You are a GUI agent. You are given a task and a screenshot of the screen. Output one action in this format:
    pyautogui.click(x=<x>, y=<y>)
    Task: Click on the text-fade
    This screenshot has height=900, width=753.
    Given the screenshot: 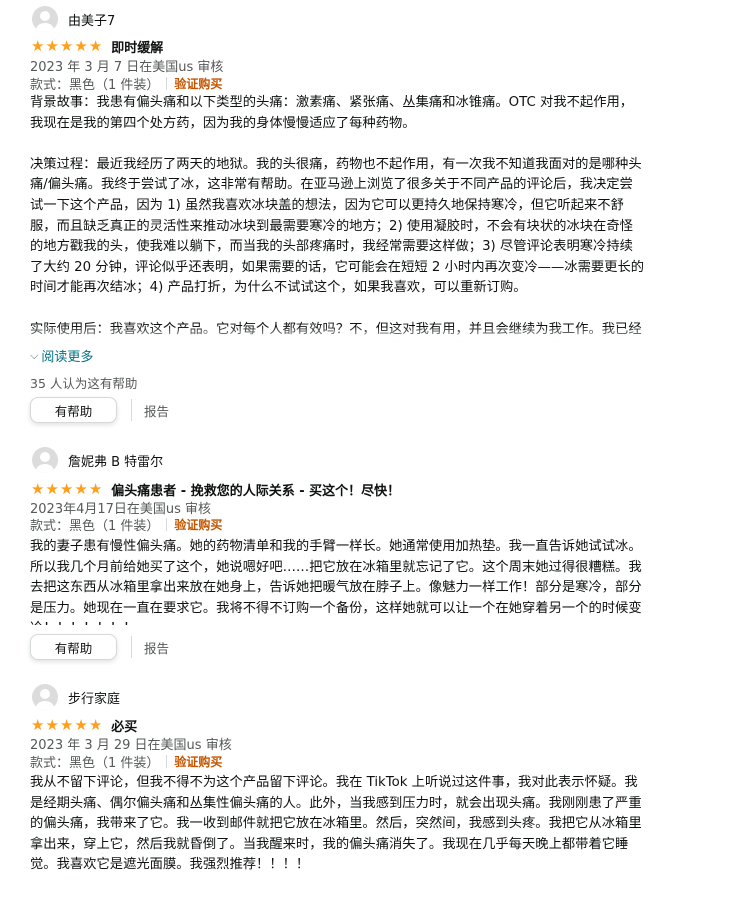 What is the action you would take?
    pyautogui.click(x=340, y=336)
    